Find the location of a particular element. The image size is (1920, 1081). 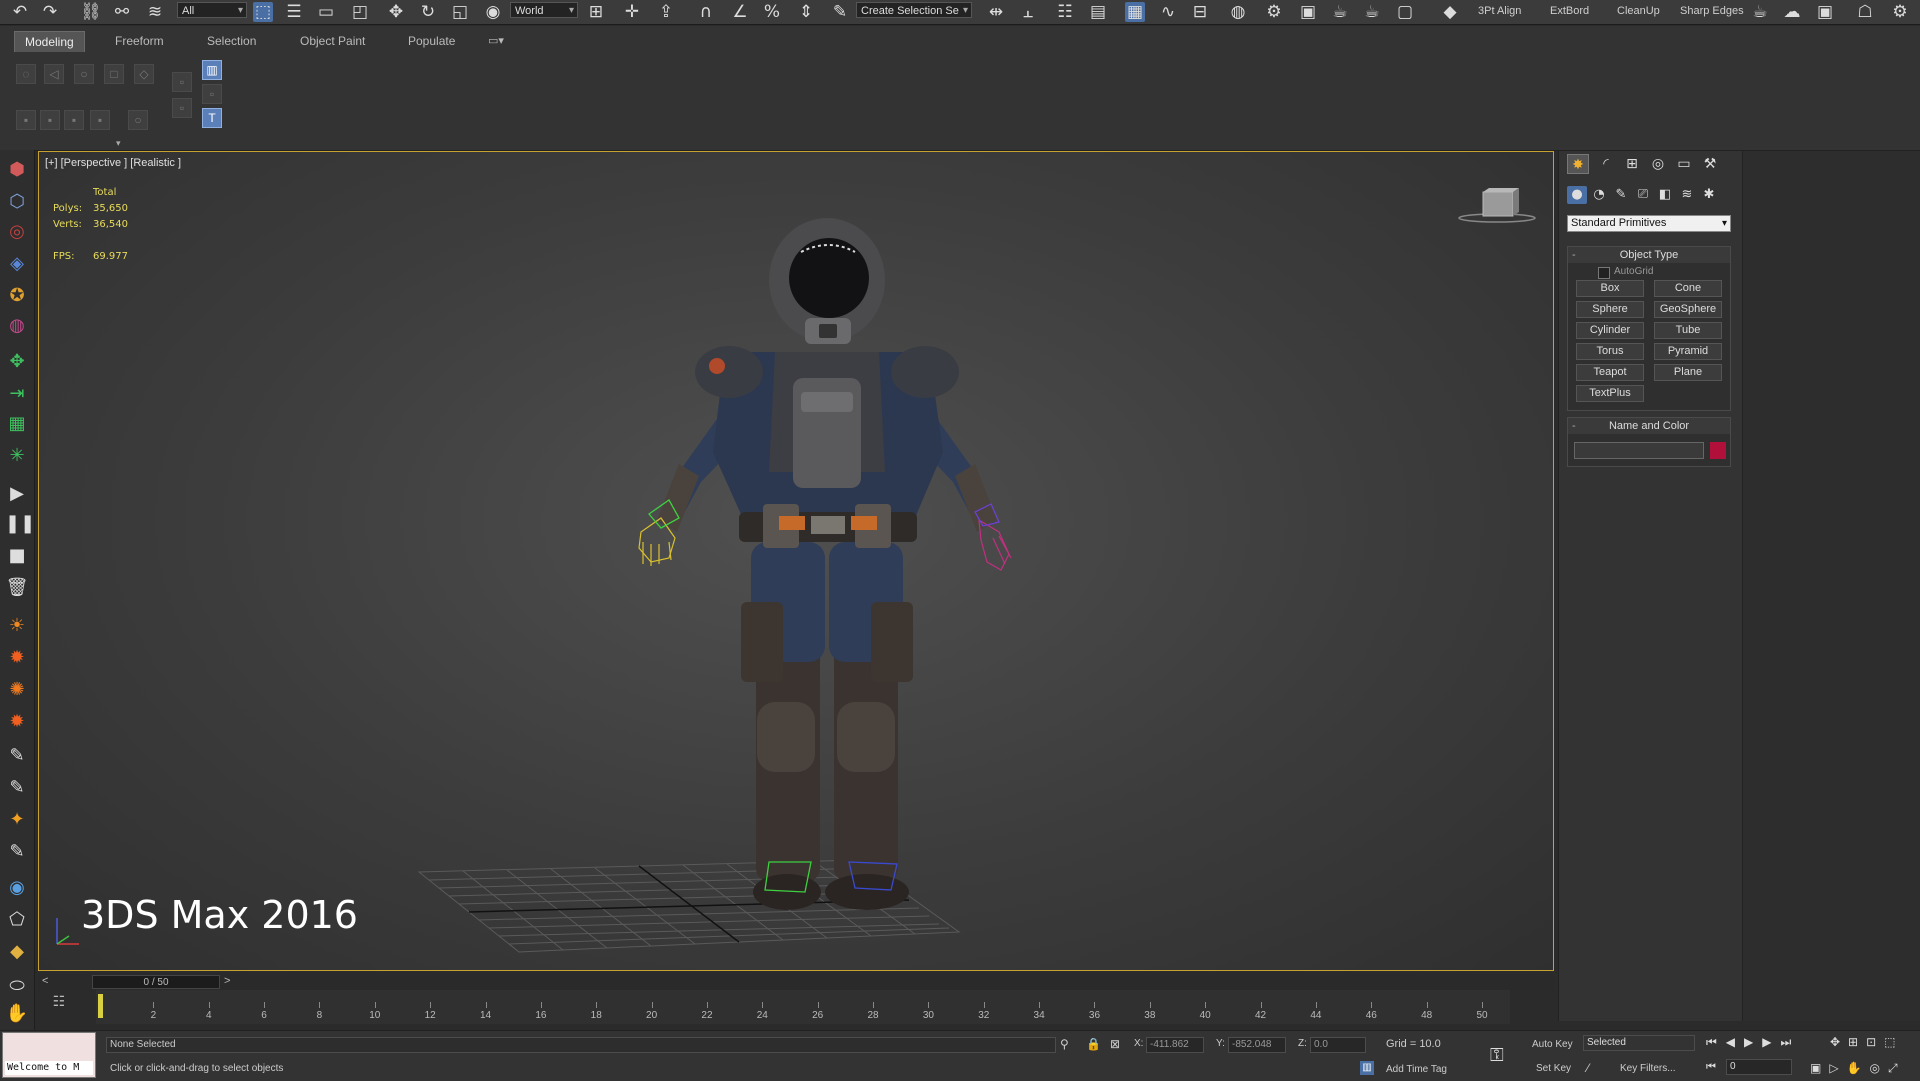

tube-button: Tube is located at coordinates (1688, 330).